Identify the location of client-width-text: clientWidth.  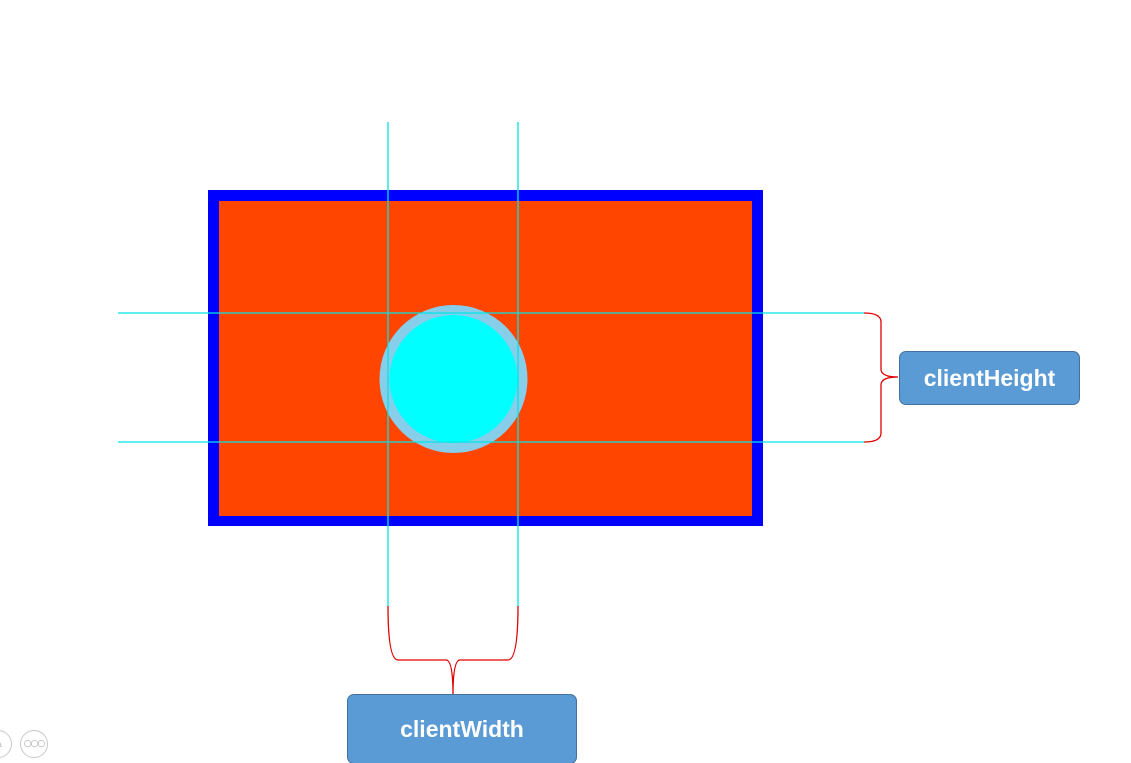
(462, 728).